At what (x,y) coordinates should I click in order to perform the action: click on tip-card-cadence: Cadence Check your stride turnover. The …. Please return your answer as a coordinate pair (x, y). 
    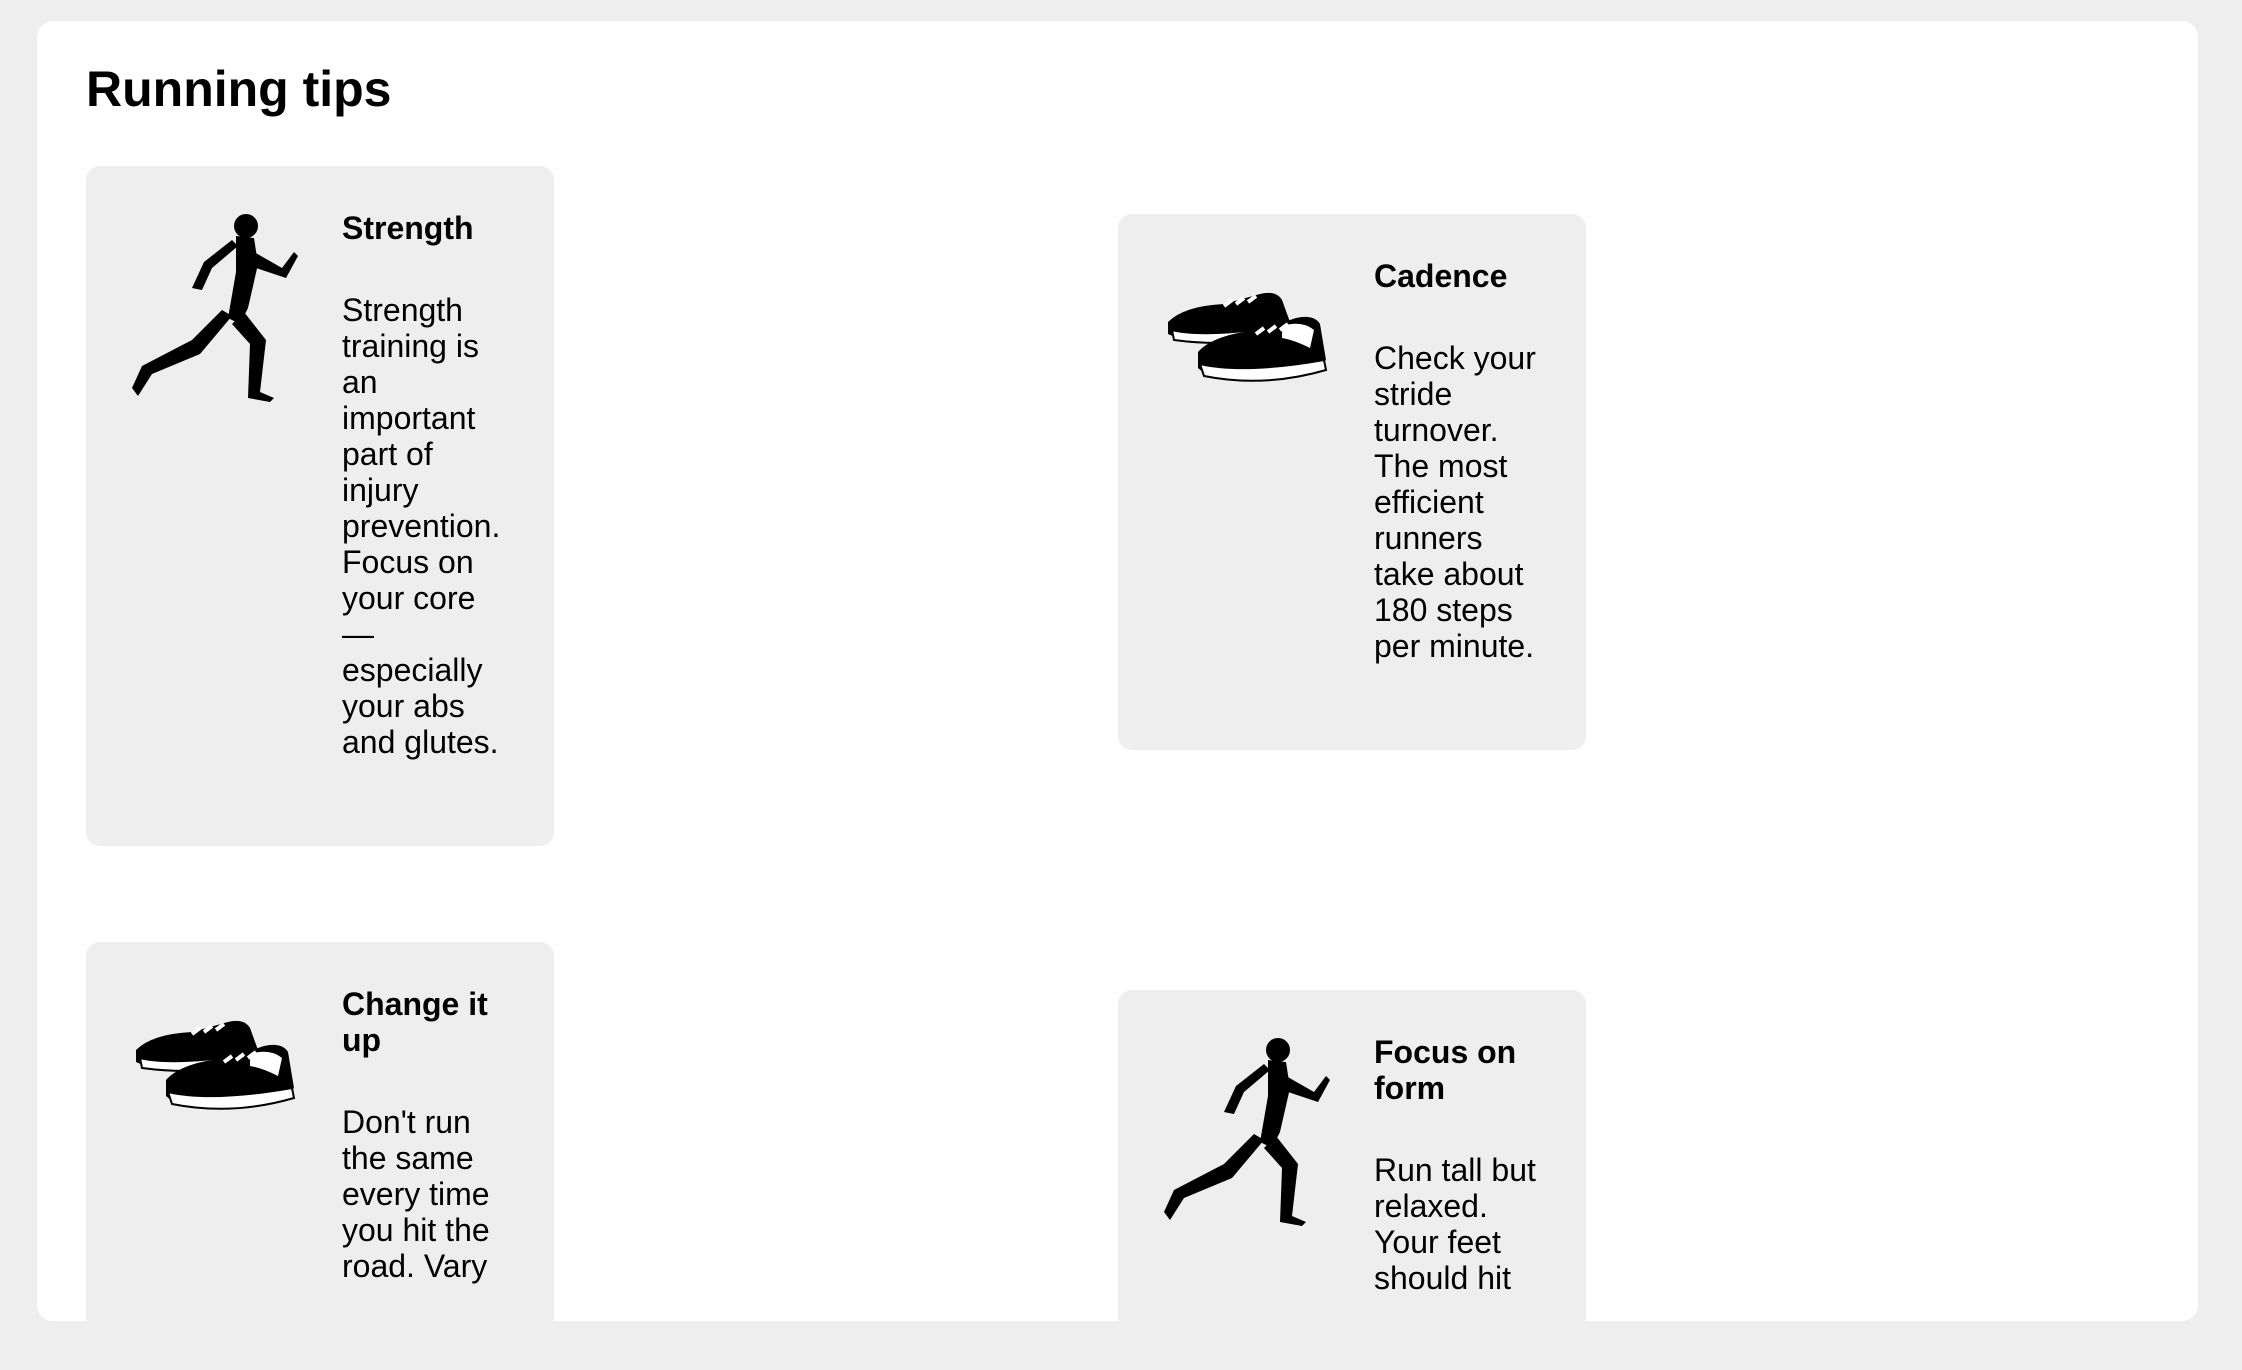
    Looking at the image, I should click on (1352, 482).